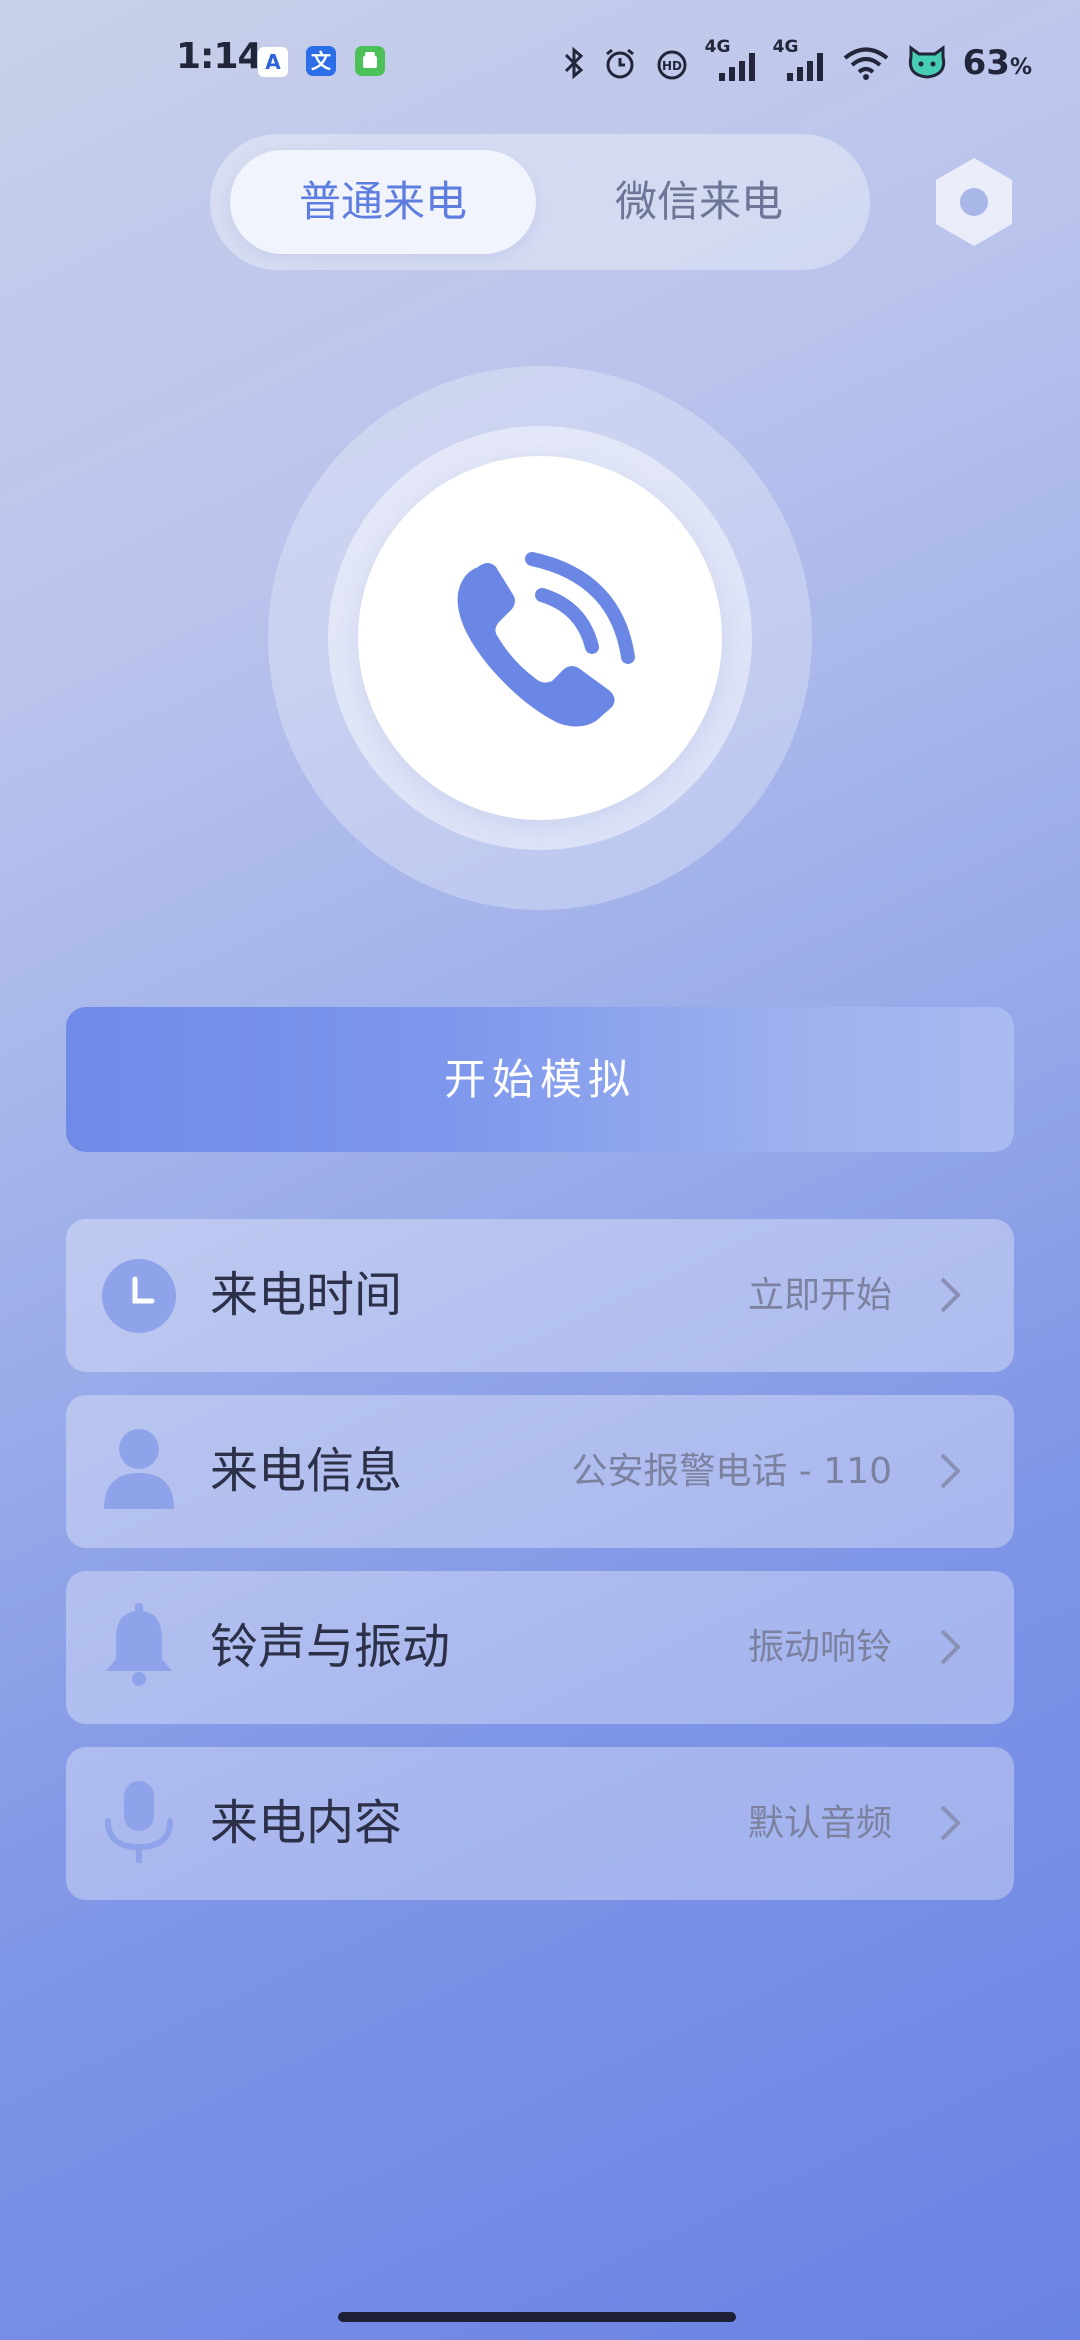 Image resolution: width=1080 pixels, height=2340 pixels. What do you see at coordinates (540, 1823) in the screenshot?
I see `settings-row-call-content: 来电内容 默认音频` at bounding box center [540, 1823].